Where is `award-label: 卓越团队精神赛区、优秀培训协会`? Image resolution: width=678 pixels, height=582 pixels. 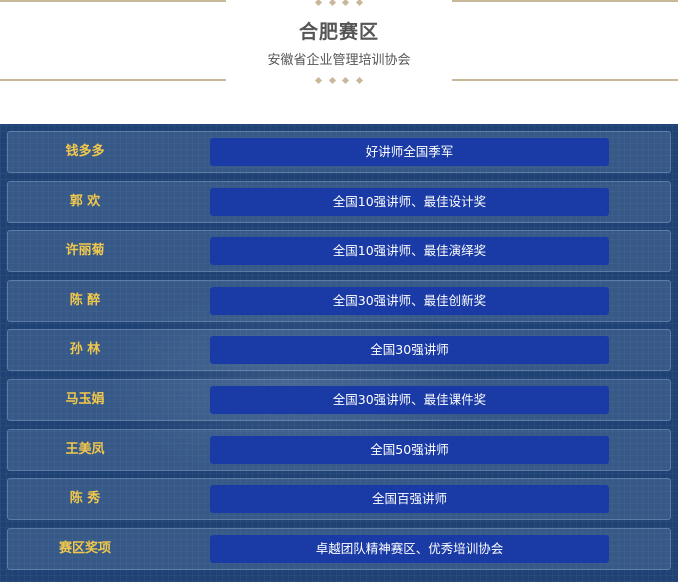 award-label: 卓越团队精神赛区、优秀培训协会 is located at coordinates (409, 548).